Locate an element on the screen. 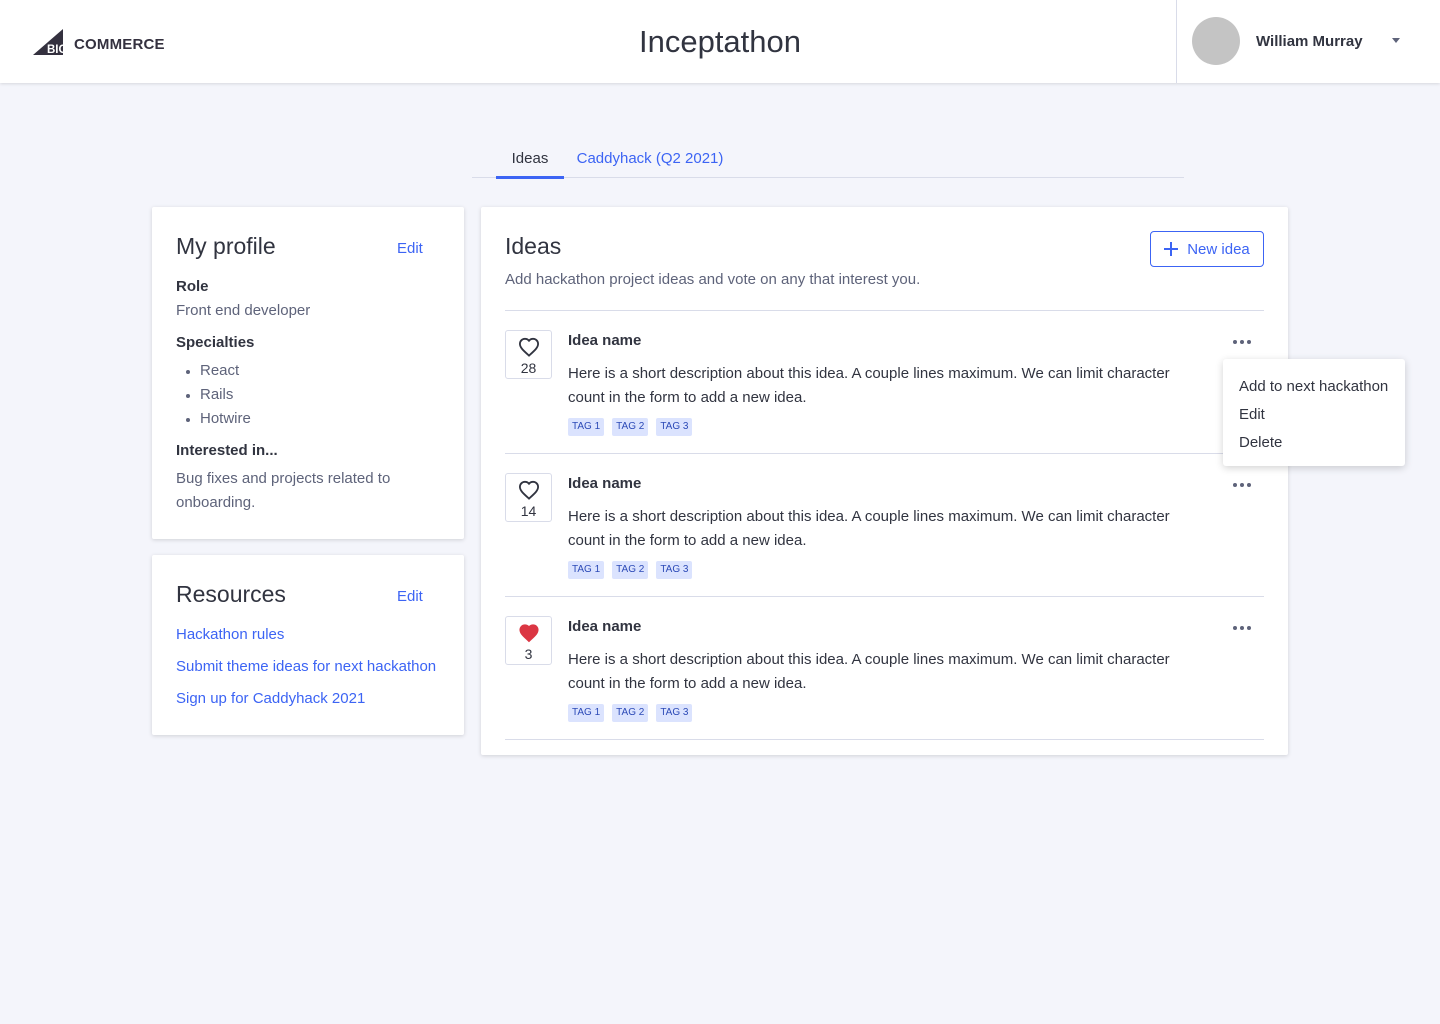 The image size is (1440, 1024). menu-item-add-to-next-hackathon: Add to next hackathon is located at coordinates (1314, 387).